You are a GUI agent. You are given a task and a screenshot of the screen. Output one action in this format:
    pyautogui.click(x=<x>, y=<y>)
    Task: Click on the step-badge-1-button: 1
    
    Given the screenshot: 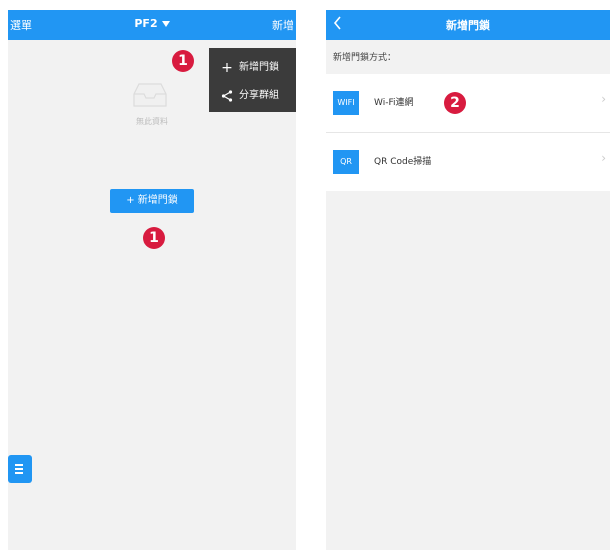 What is the action you would take?
    pyautogui.click(x=154, y=238)
    